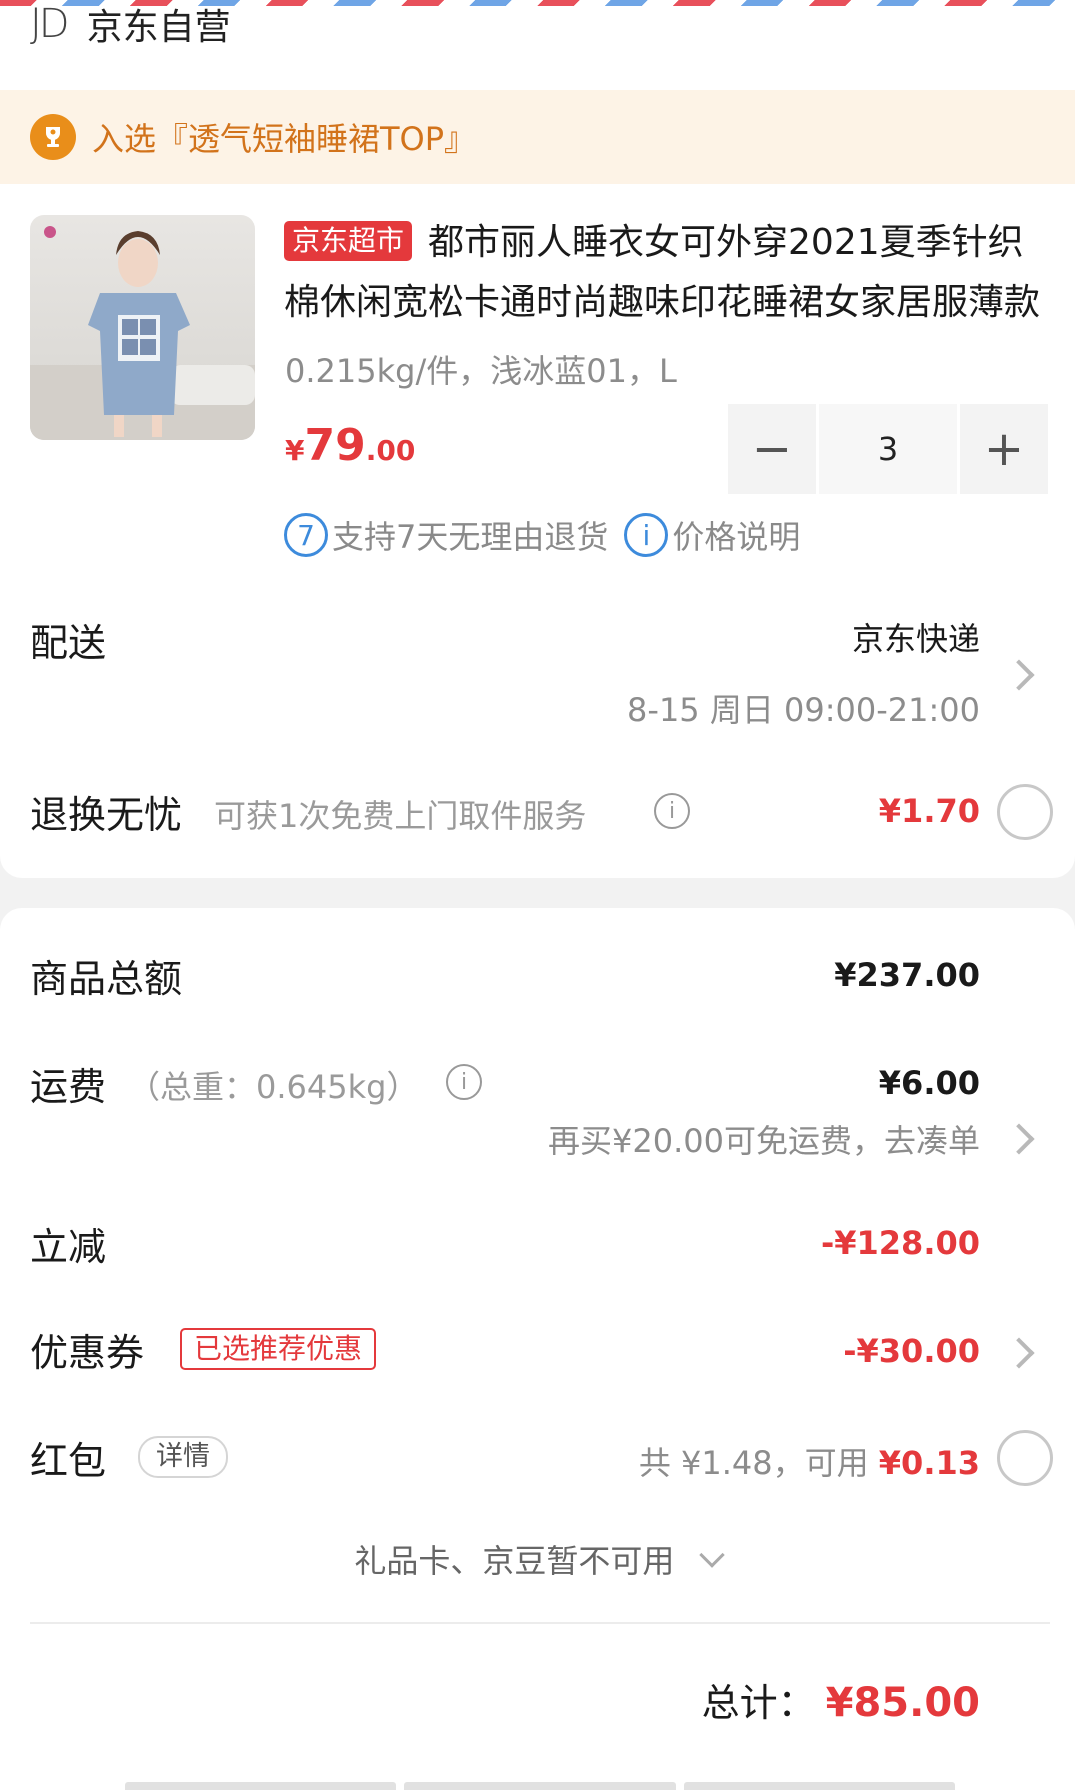 This screenshot has height=1790, width=1075. I want to click on product-spec: 0.215kg/件，浅冰蓝01，L, so click(481, 369).